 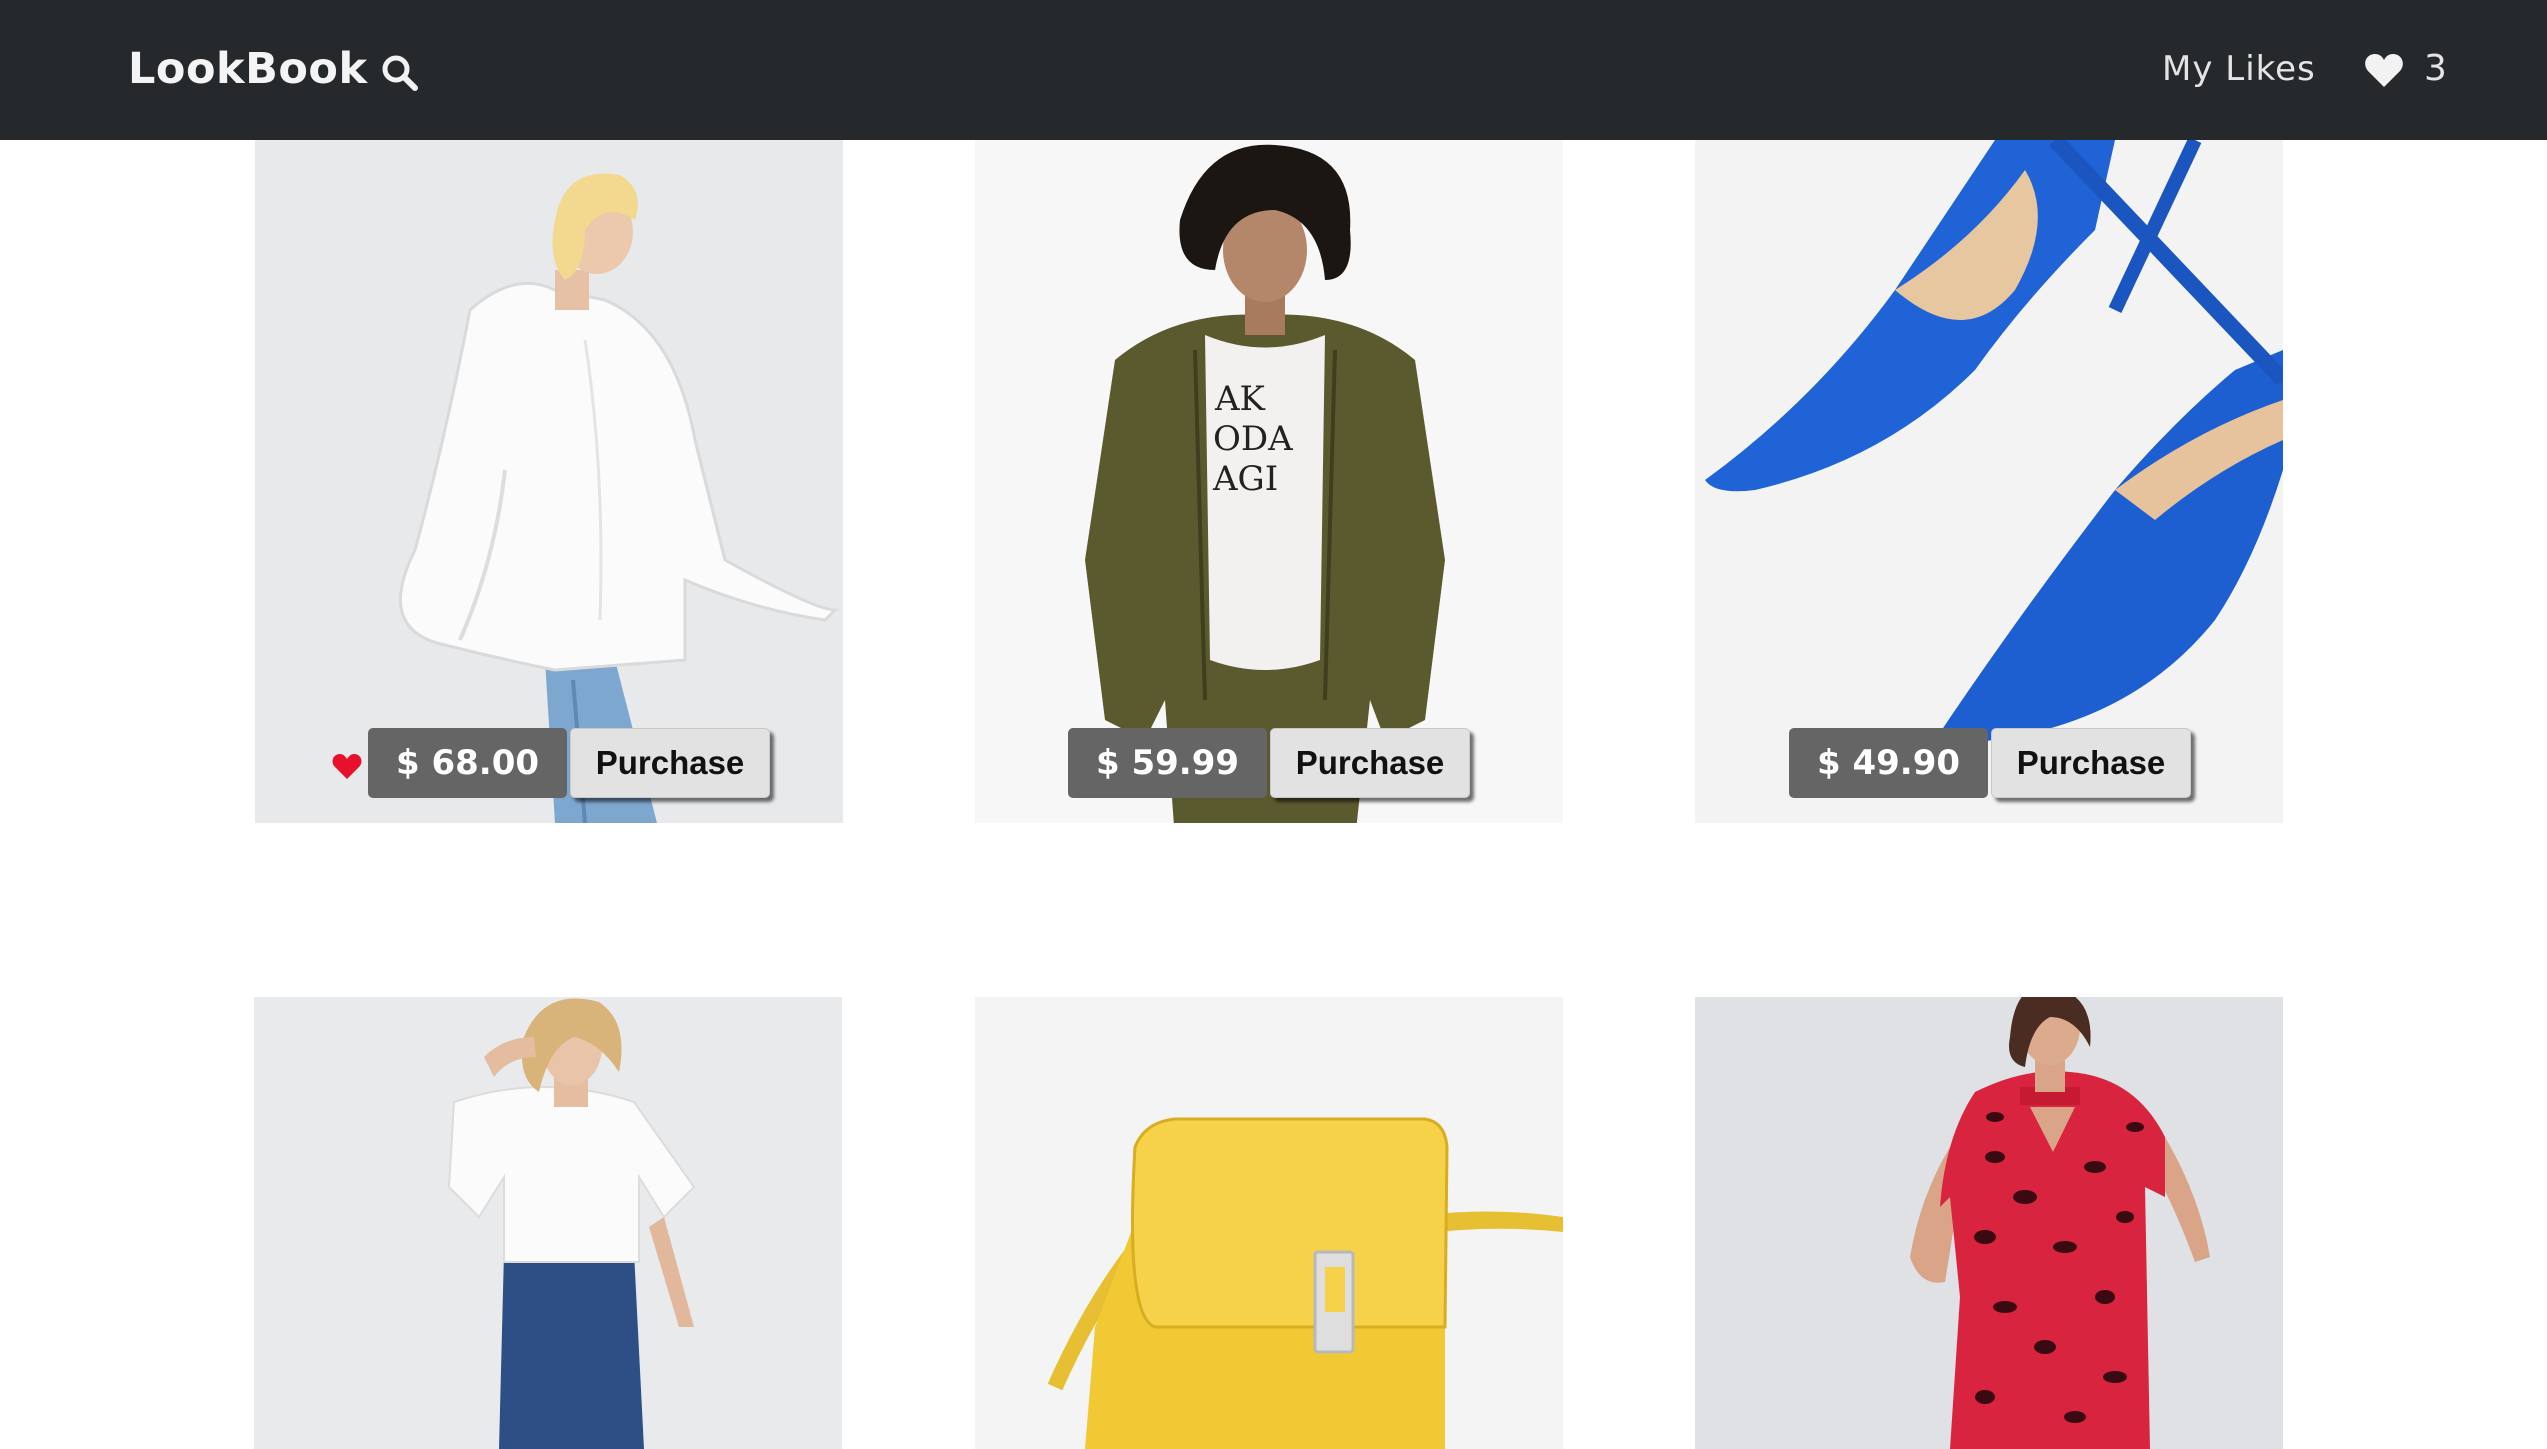 I want to click on product-image: AK ODA AGI, so click(x=1269, y=481).